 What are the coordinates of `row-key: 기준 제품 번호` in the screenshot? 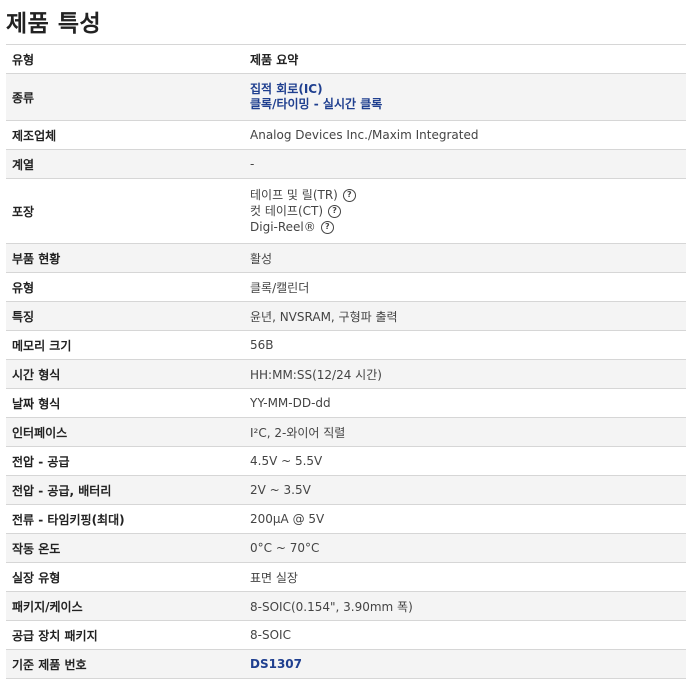 It's located at (125, 664).